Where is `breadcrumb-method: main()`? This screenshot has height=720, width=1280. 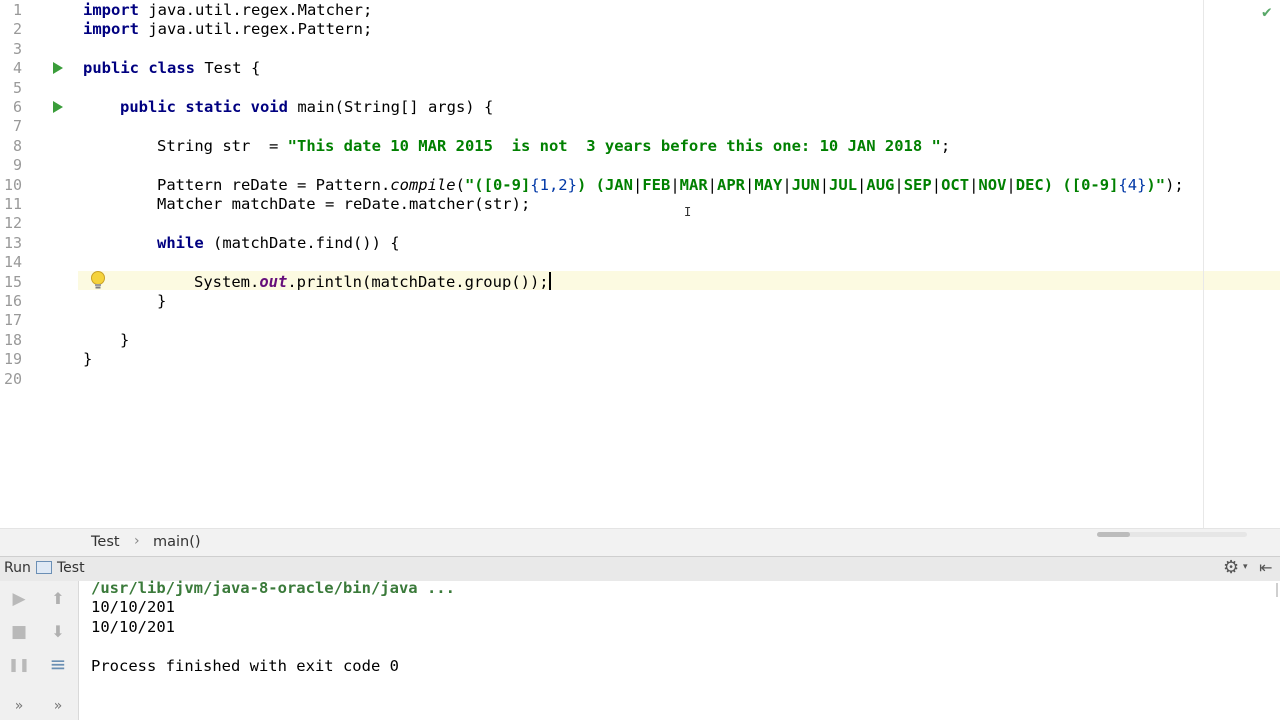 breadcrumb-method: main() is located at coordinates (177, 542).